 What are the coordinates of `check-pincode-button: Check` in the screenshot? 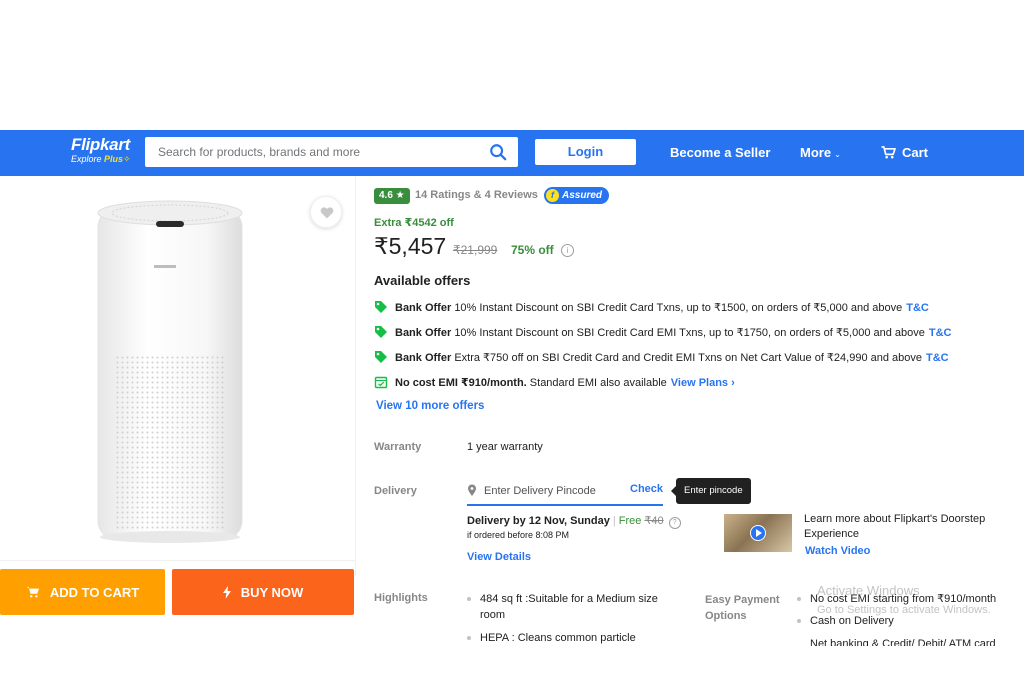 It's located at (646, 489).